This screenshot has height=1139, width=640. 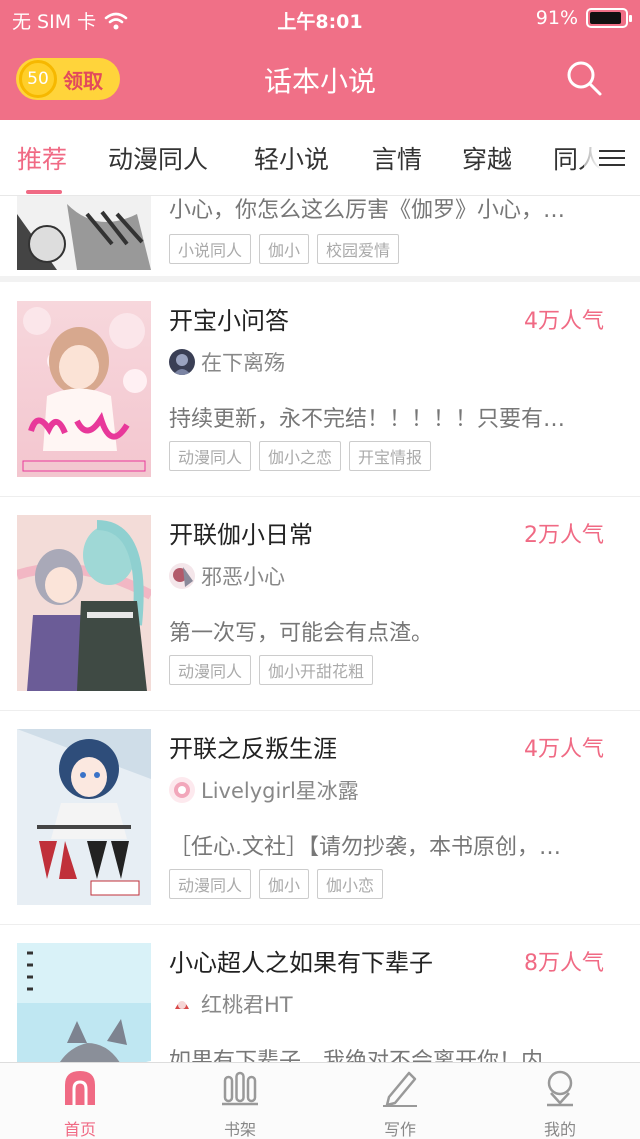 I want to click on nav-bookshelf: 书架, so click(x=240, y=1104).